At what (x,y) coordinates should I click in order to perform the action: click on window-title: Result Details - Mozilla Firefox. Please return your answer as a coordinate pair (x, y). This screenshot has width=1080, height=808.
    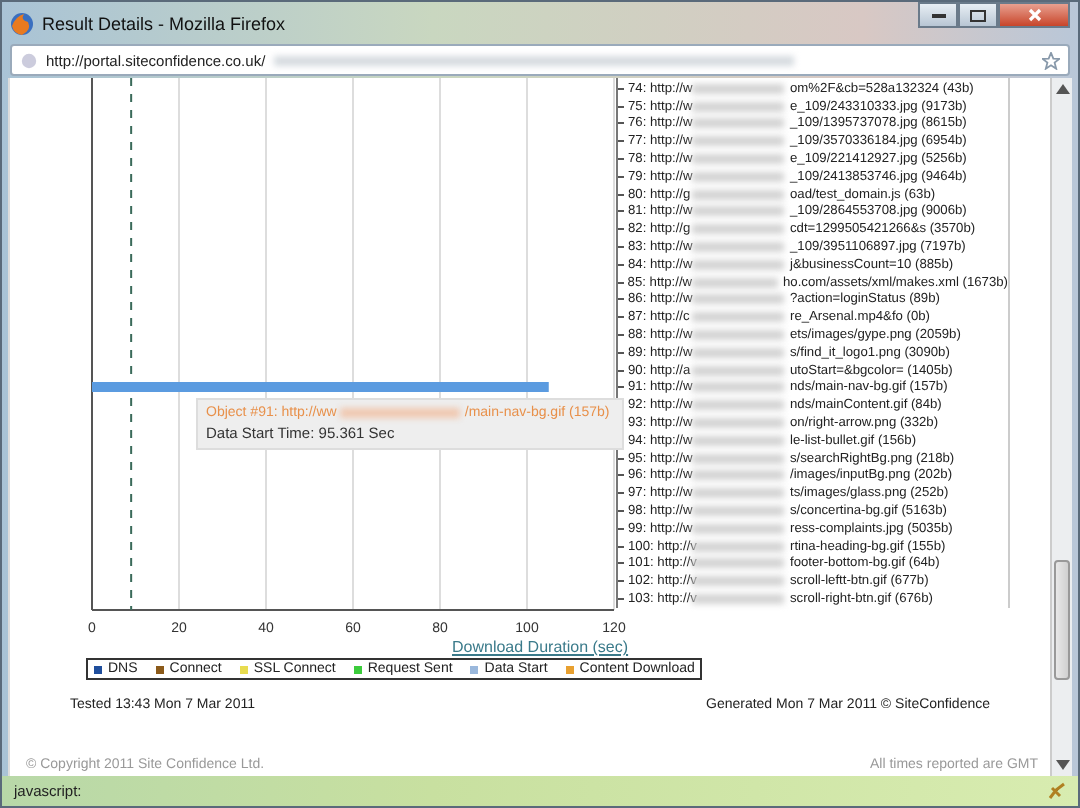
    Looking at the image, I should click on (165, 23).